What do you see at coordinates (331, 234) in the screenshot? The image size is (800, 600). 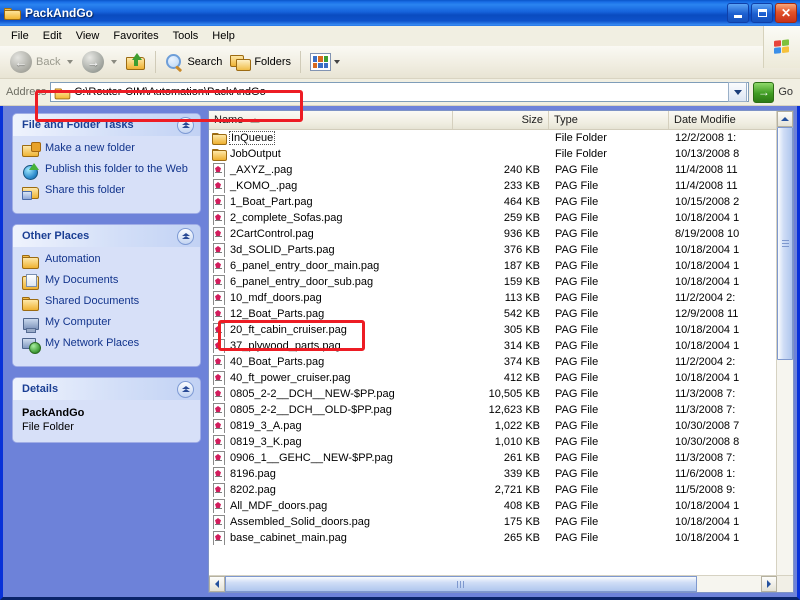 I see `cell-name: 2CartControl.pag` at bounding box center [331, 234].